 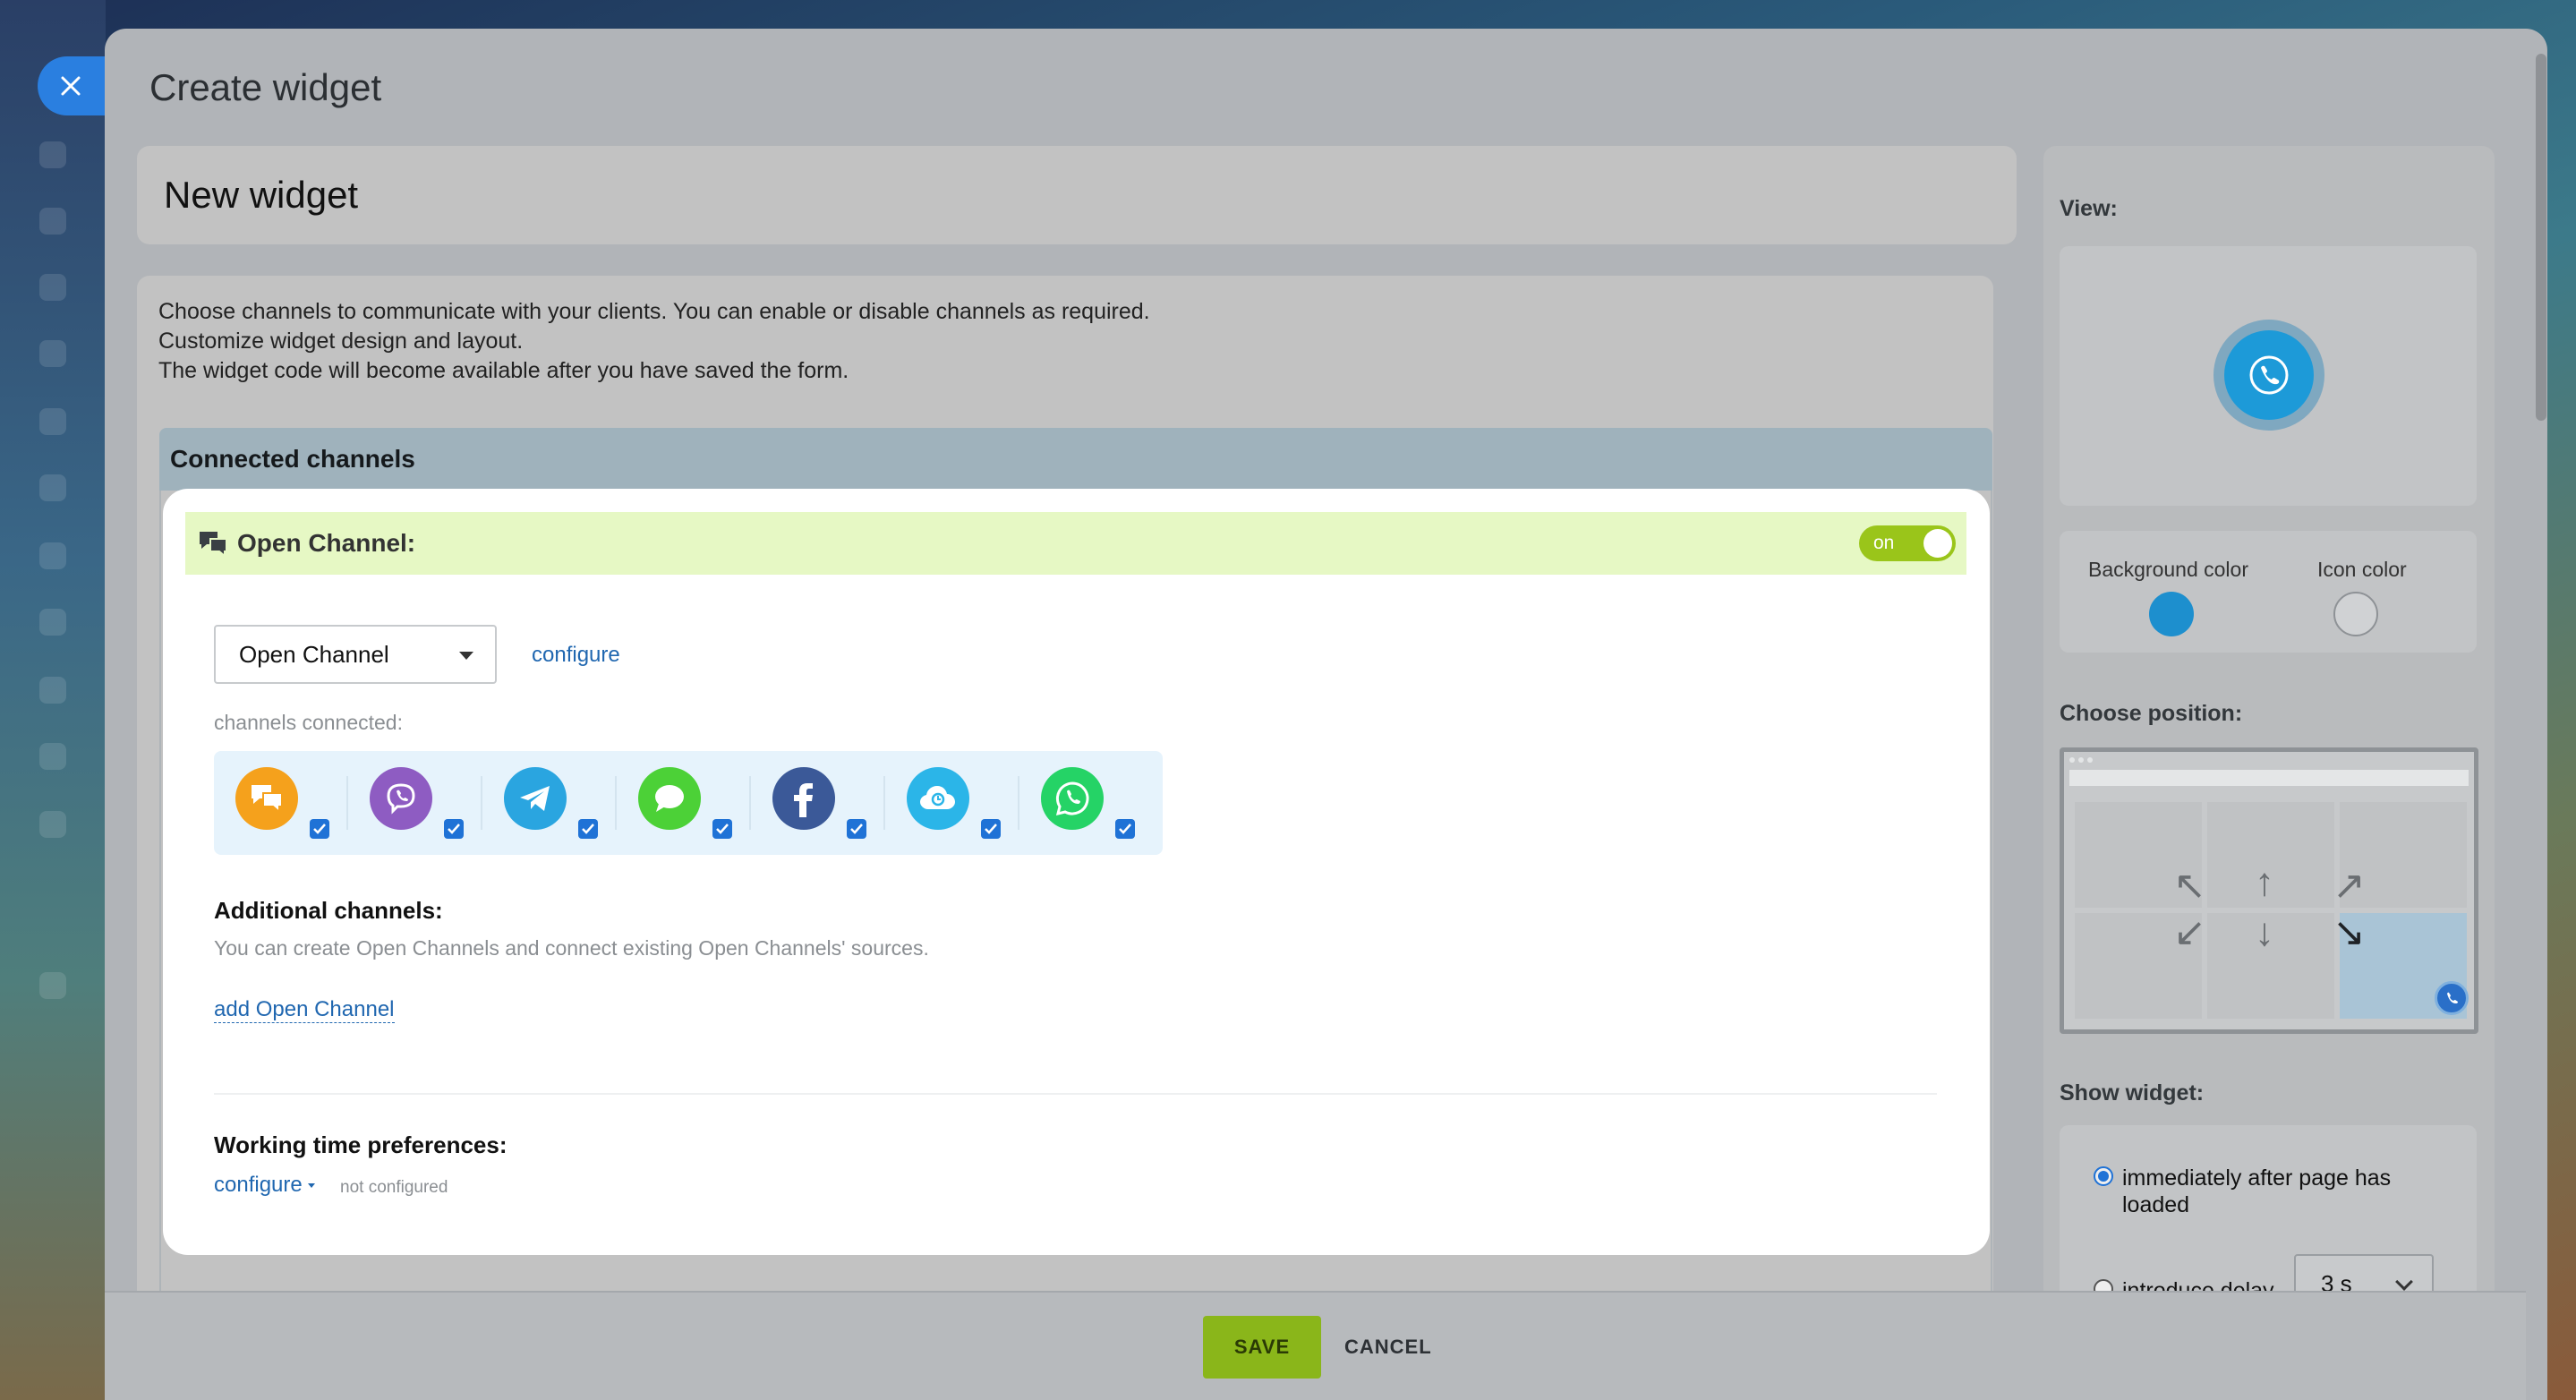 I want to click on message-bubble-icon, so click(x=669, y=798).